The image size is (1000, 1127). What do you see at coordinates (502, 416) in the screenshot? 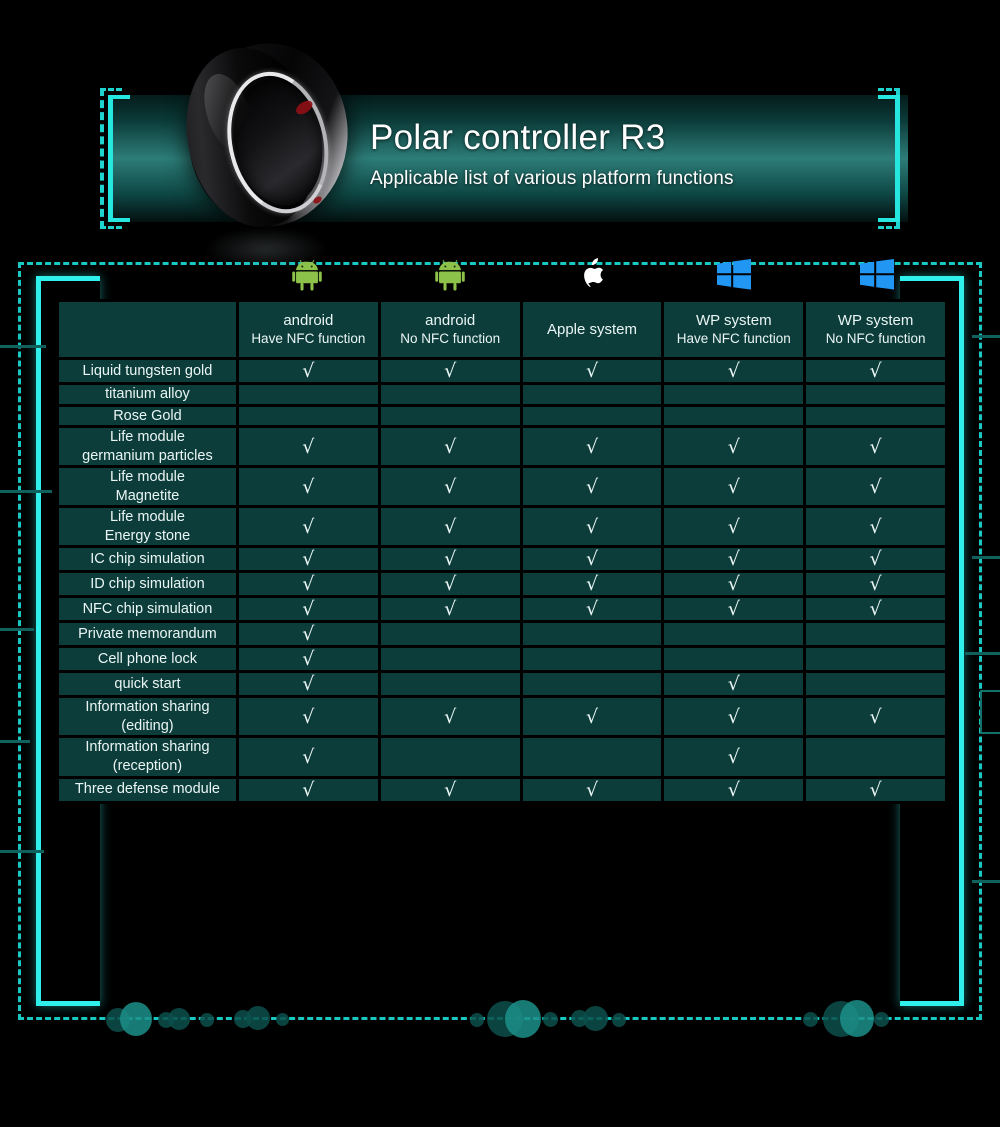
I see `table-row: Rose Gold` at bounding box center [502, 416].